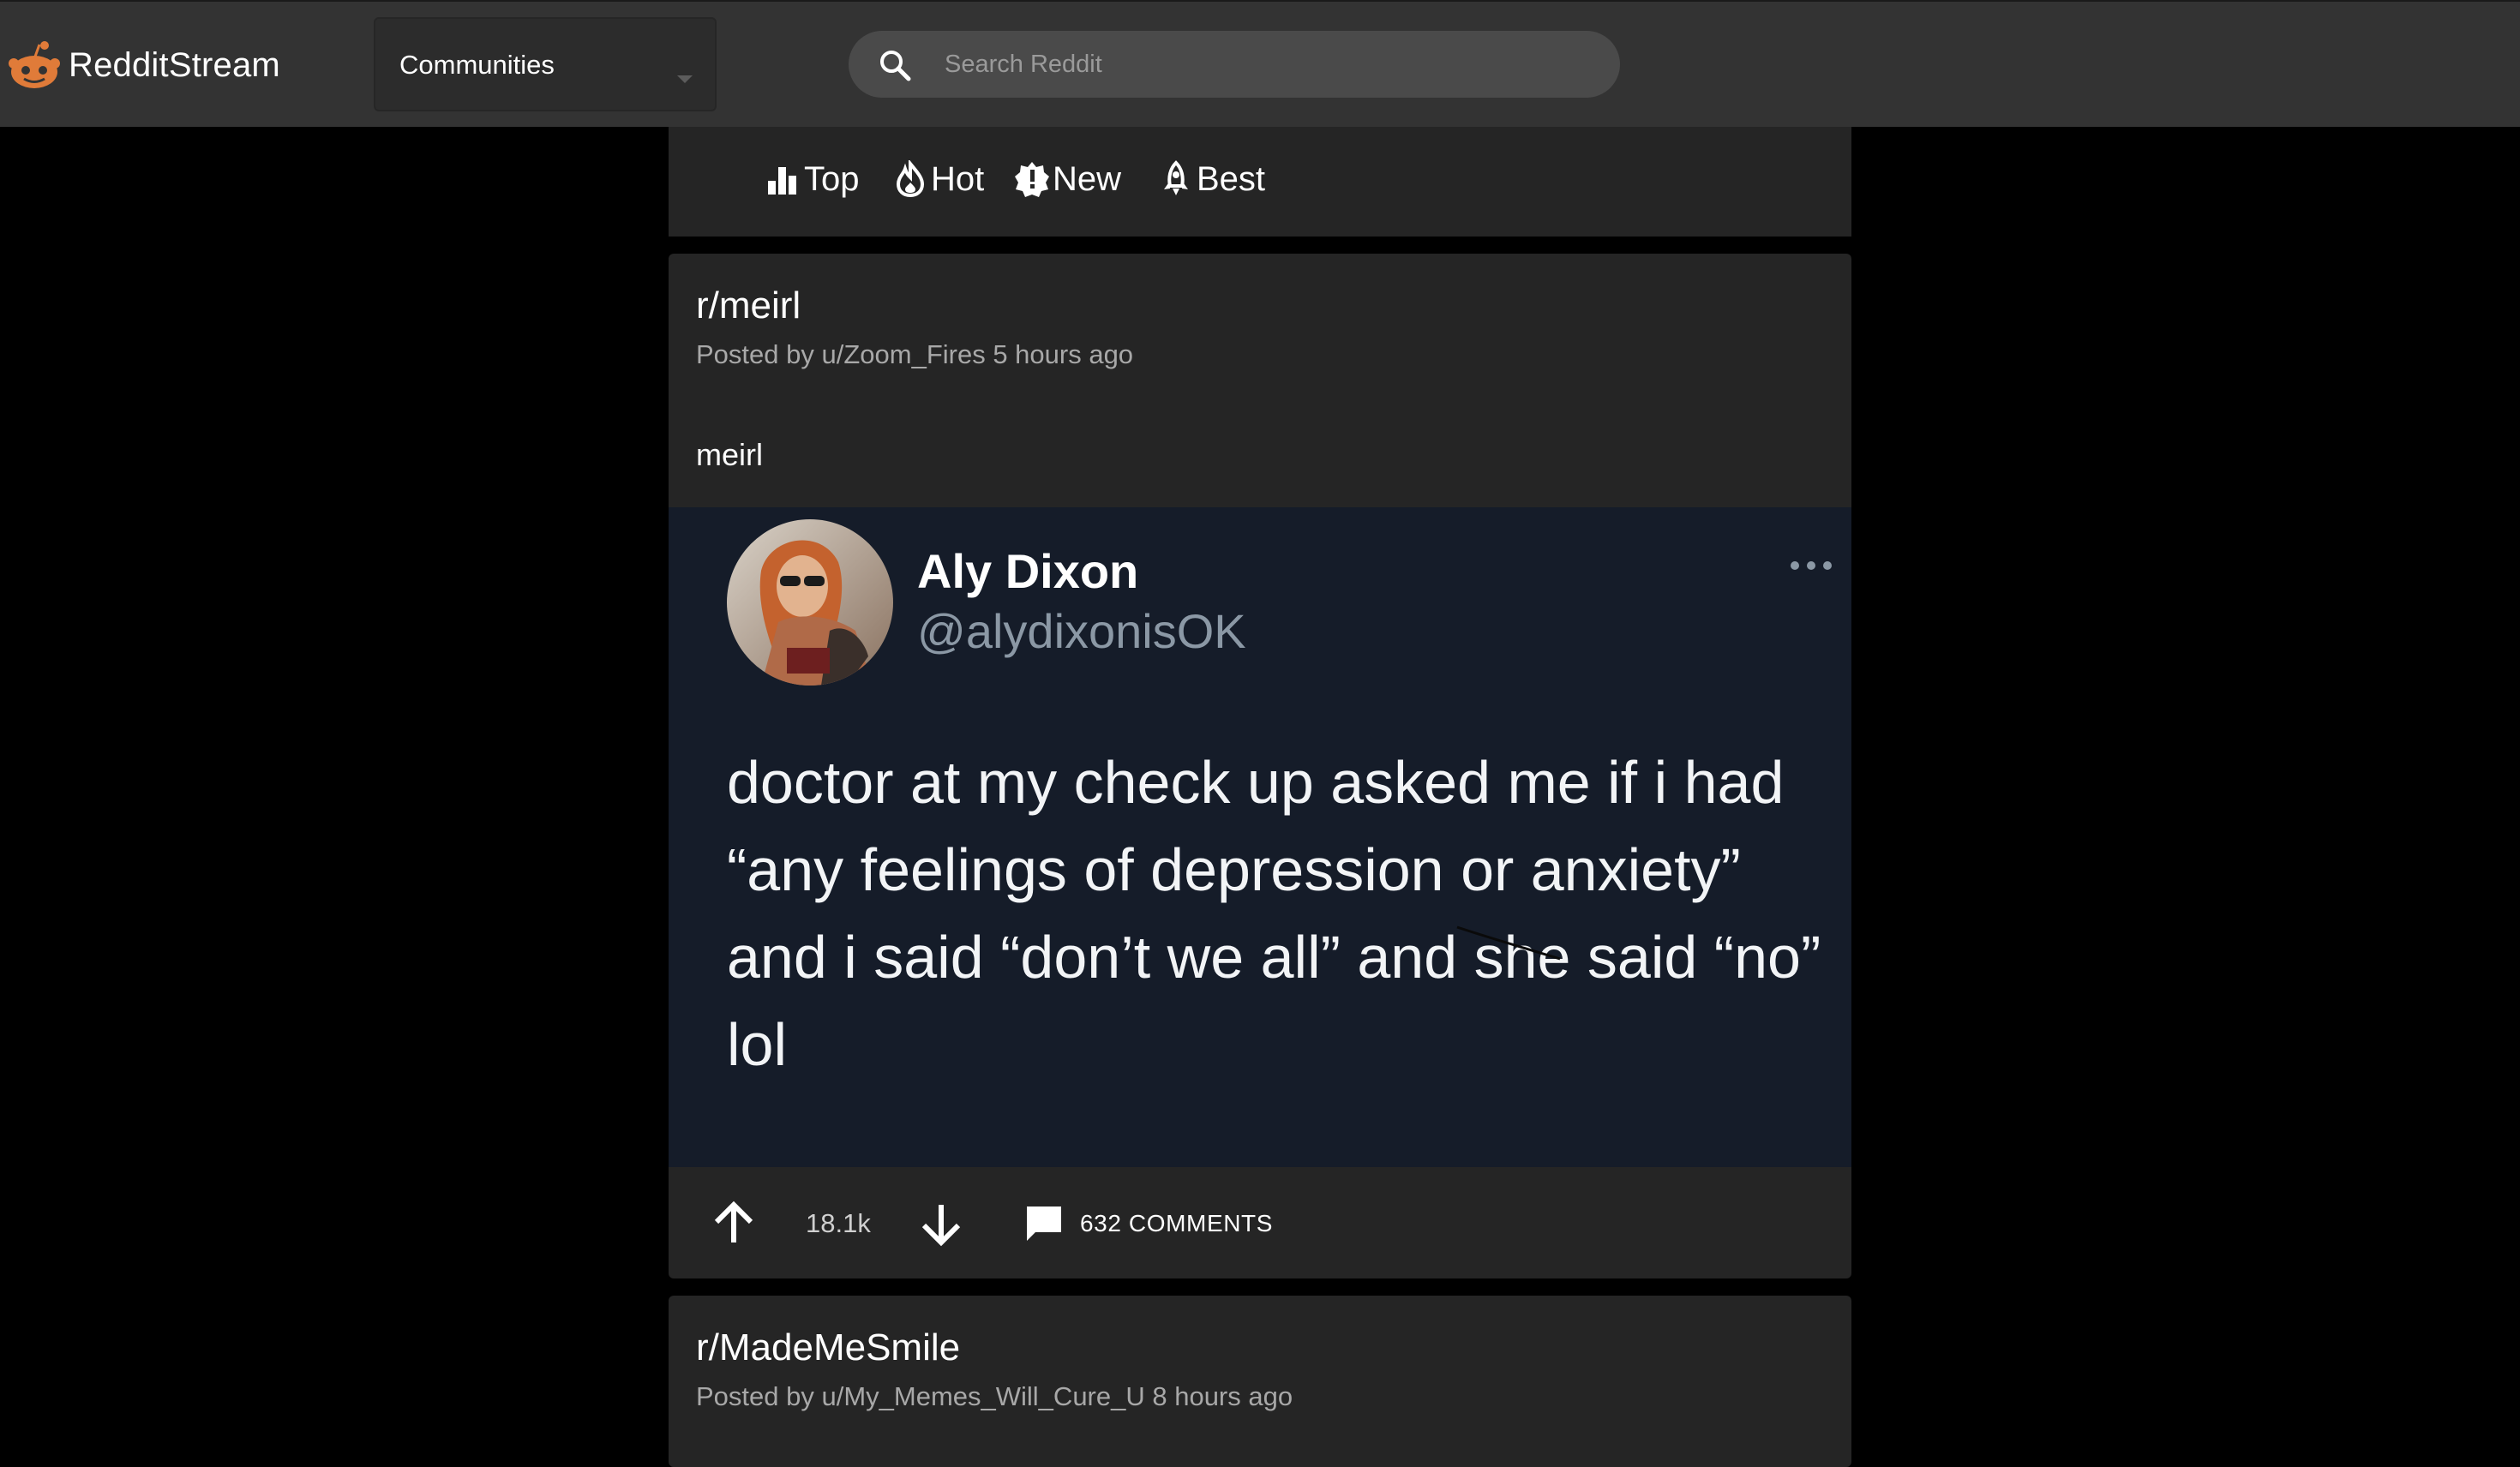  What do you see at coordinates (838, 1223) in the screenshot?
I see `vote-score: 18.1k` at bounding box center [838, 1223].